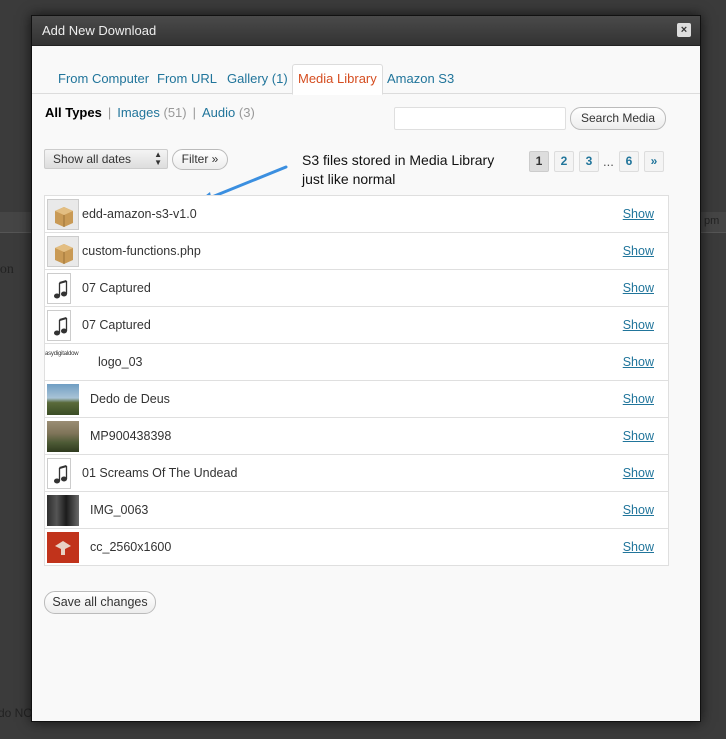 The height and width of the screenshot is (739, 726). Describe the element at coordinates (589, 161) in the screenshot. I see `page-link-3: 3` at that location.